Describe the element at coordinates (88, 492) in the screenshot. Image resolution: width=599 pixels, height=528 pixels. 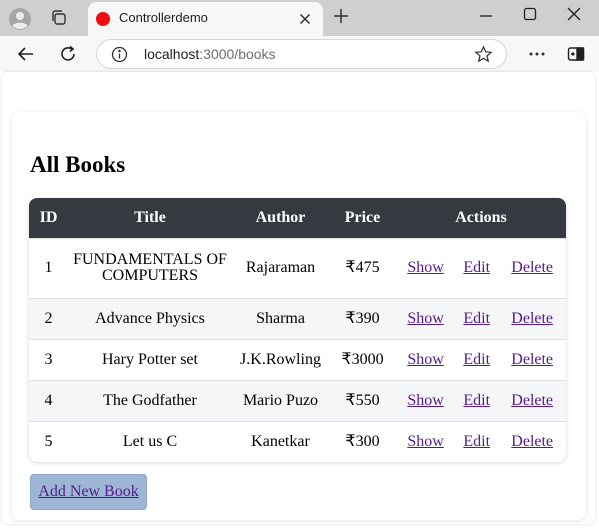
I see `add-new-book-button: Add New Book` at that location.